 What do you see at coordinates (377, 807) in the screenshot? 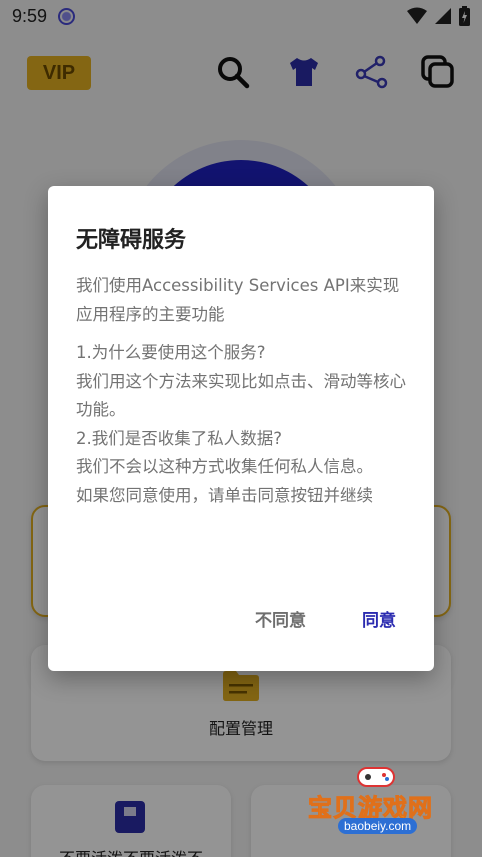
I see `watermark: 宝贝游戏网 baobeiy.com` at bounding box center [377, 807].